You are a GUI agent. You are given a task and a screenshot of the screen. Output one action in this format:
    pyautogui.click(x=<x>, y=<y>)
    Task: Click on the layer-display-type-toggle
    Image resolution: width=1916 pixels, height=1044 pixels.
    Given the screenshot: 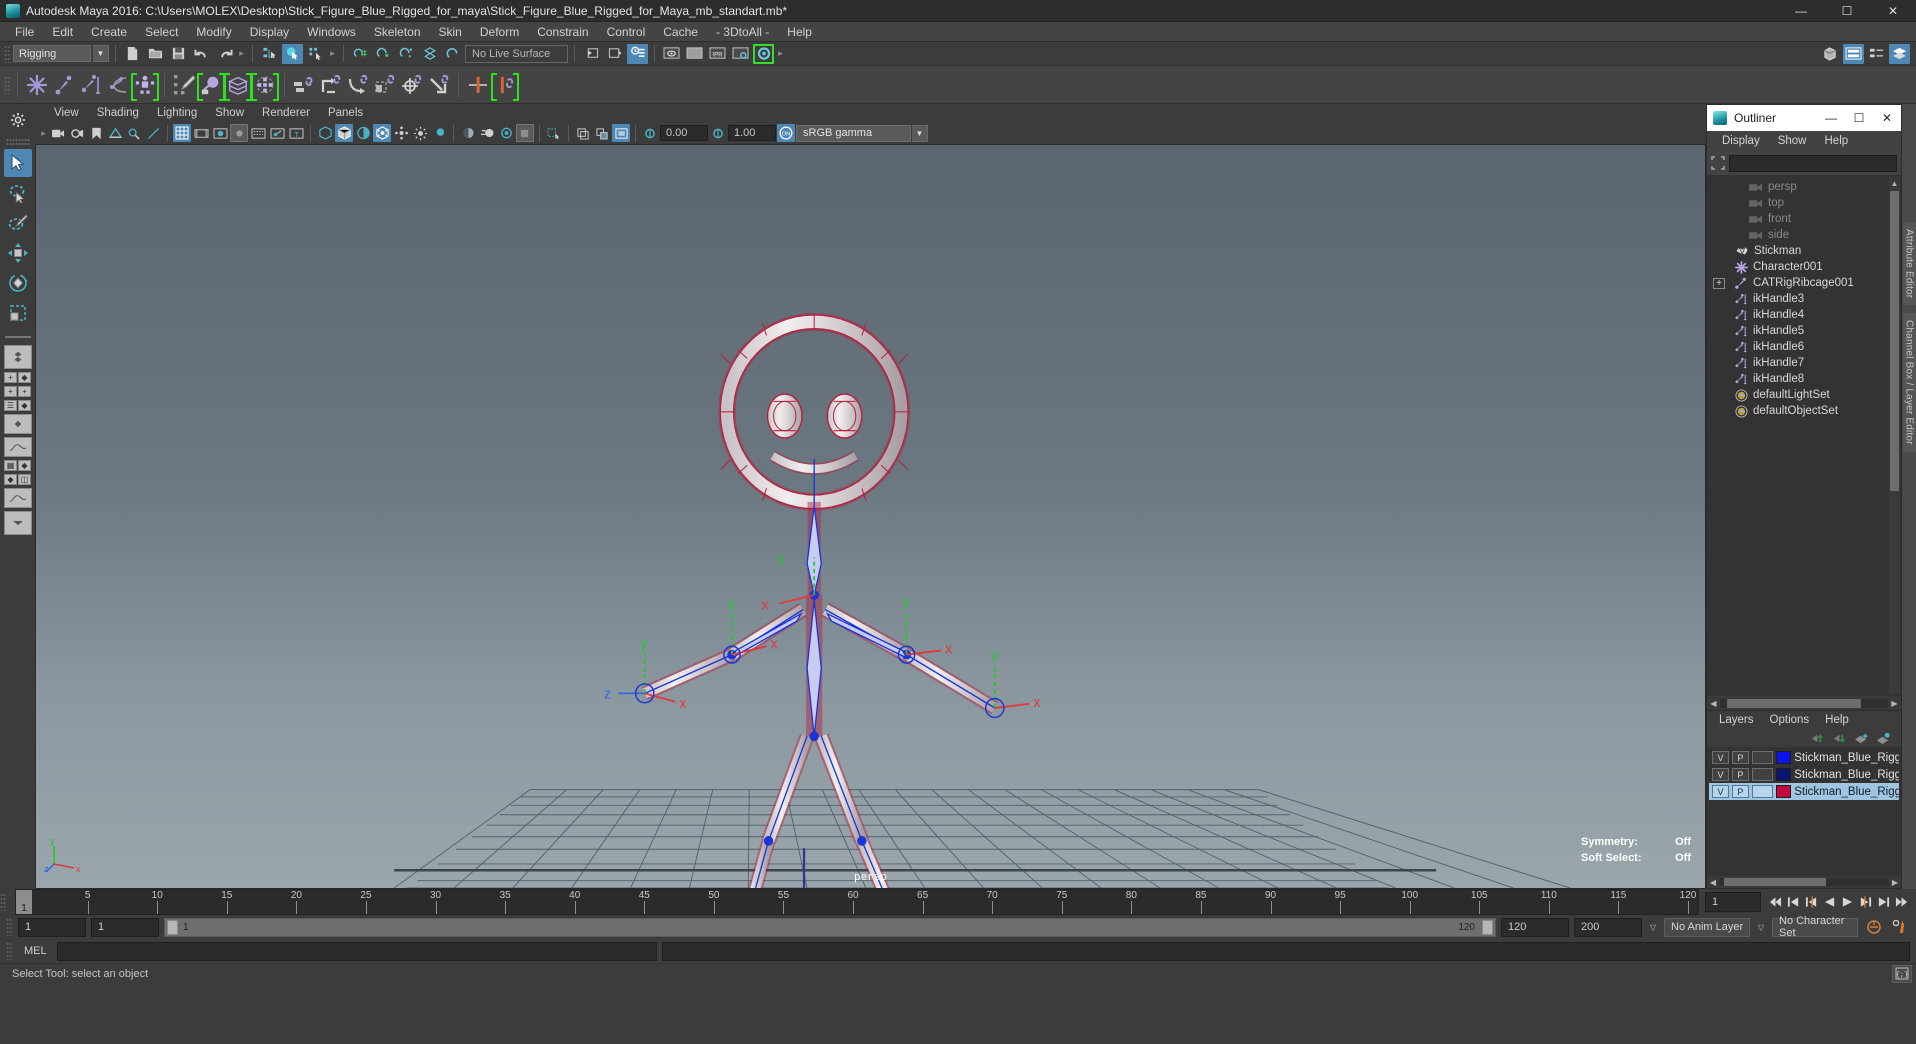 What is the action you would take?
    pyautogui.click(x=1762, y=791)
    